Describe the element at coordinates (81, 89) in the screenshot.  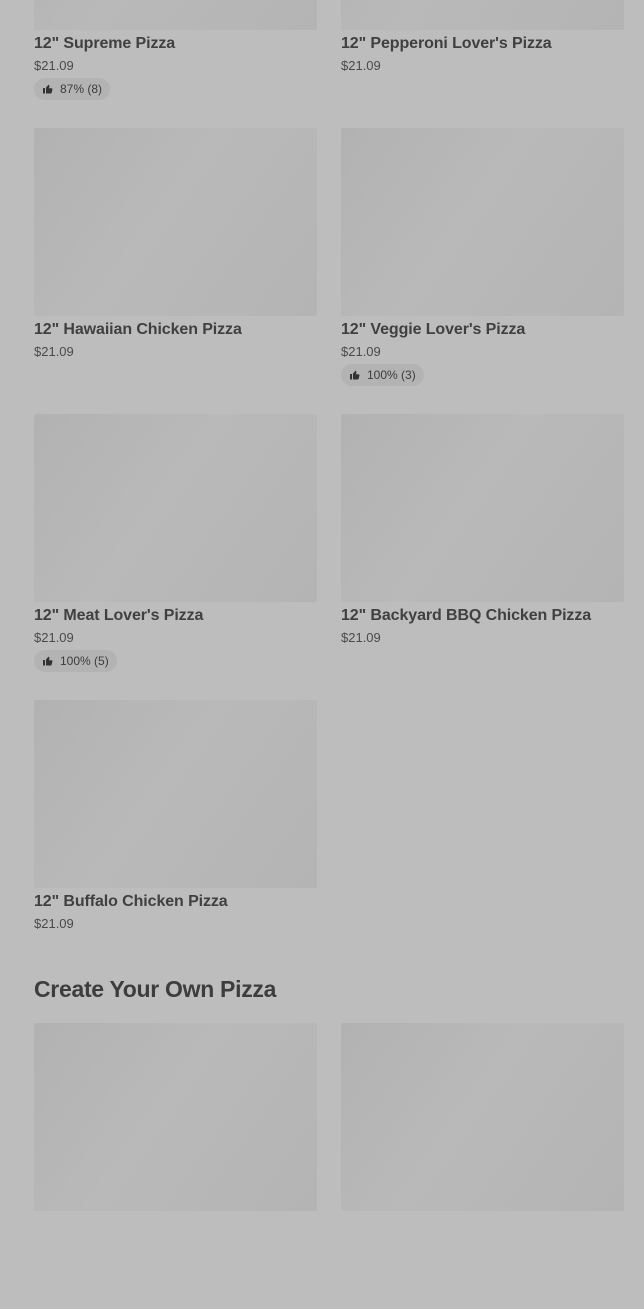
I see `rating-text: 87% (8)` at that location.